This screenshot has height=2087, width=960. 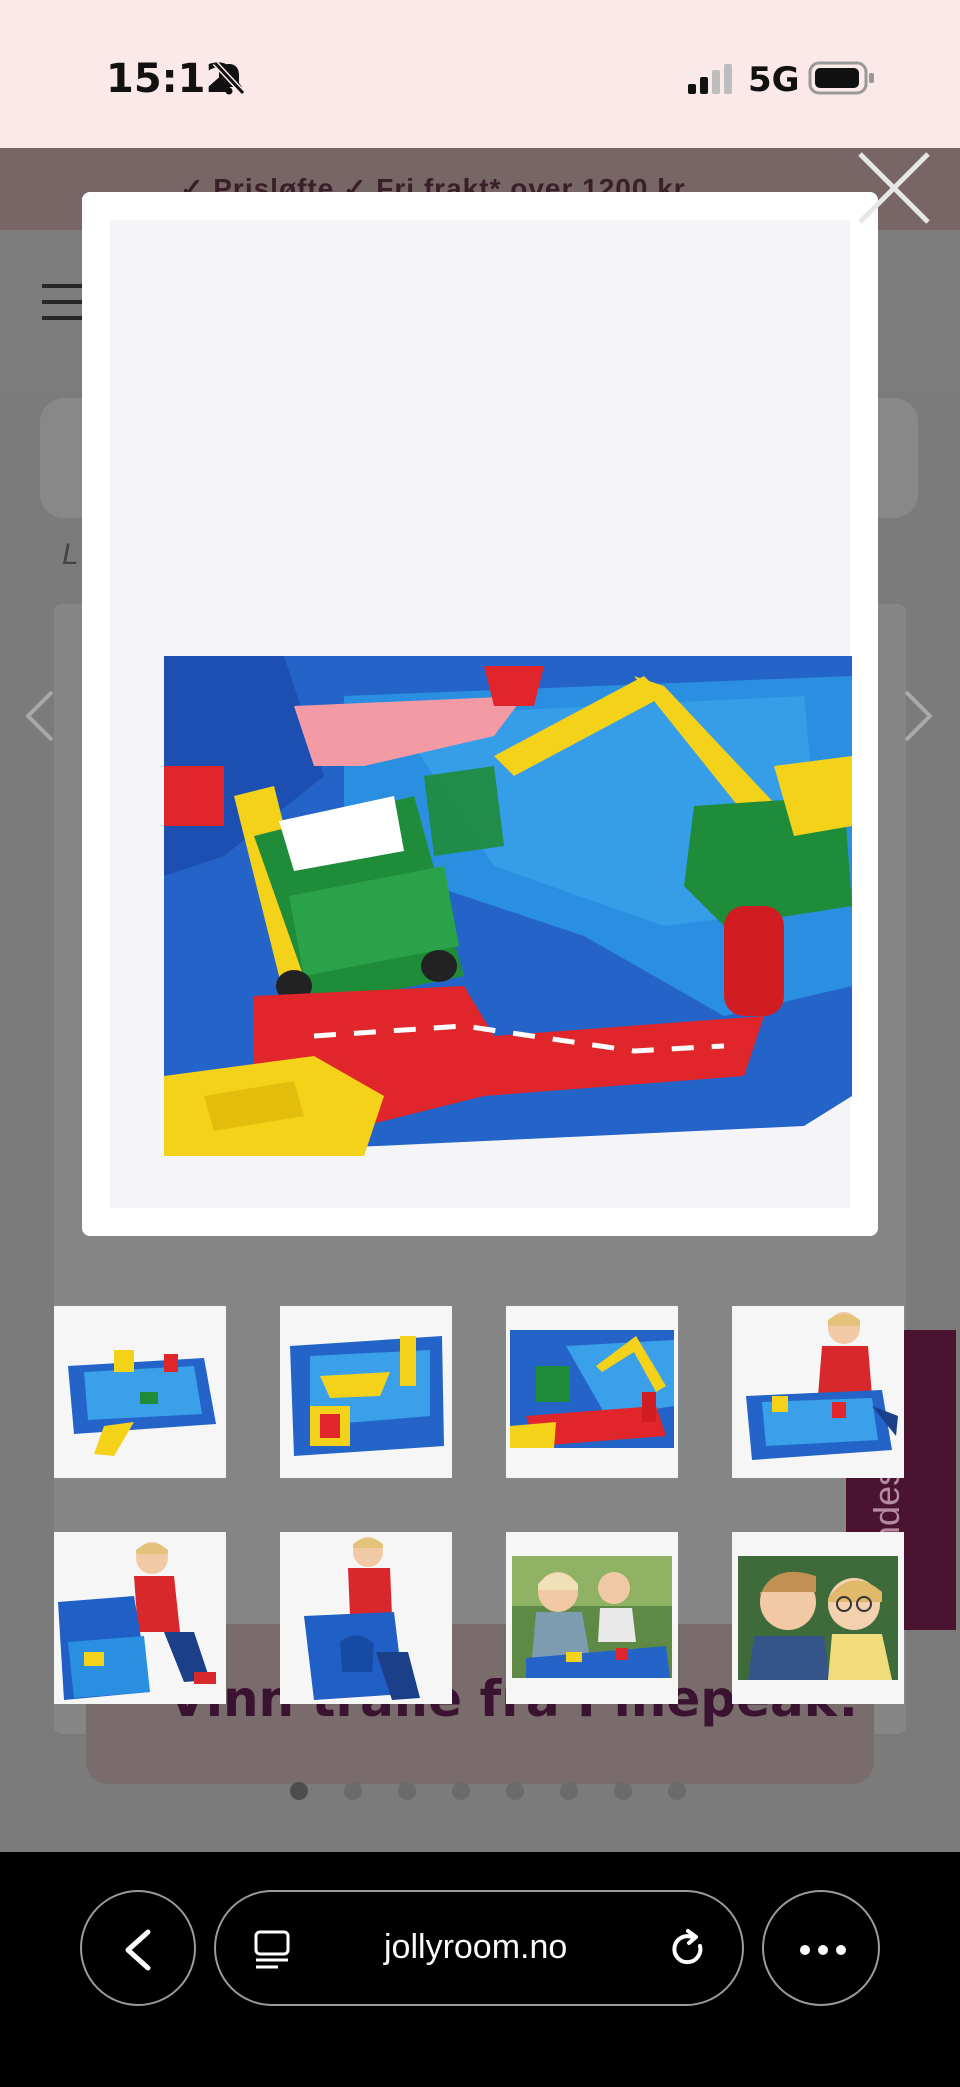 I want to click on menu-icon, so click(x=62, y=302).